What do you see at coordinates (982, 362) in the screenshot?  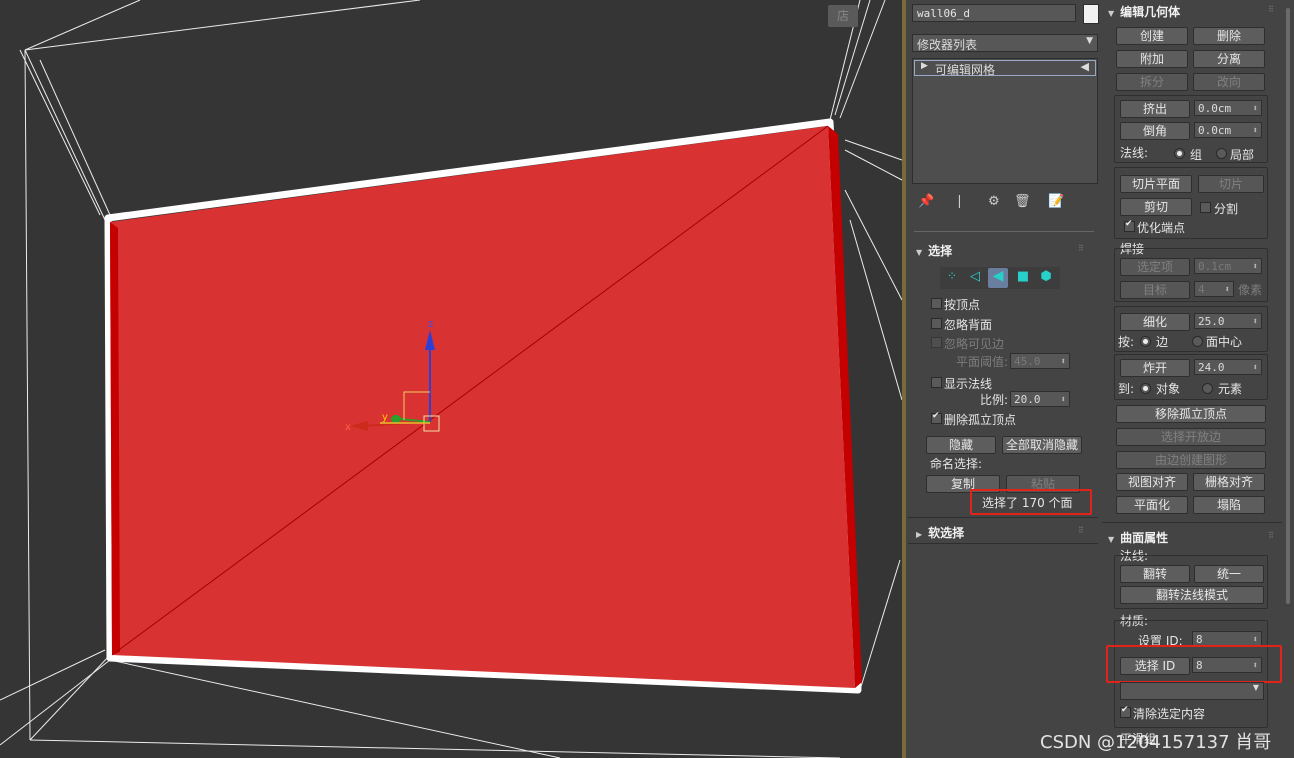 I see `planar-threshold-label: 平面阈值:` at bounding box center [982, 362].